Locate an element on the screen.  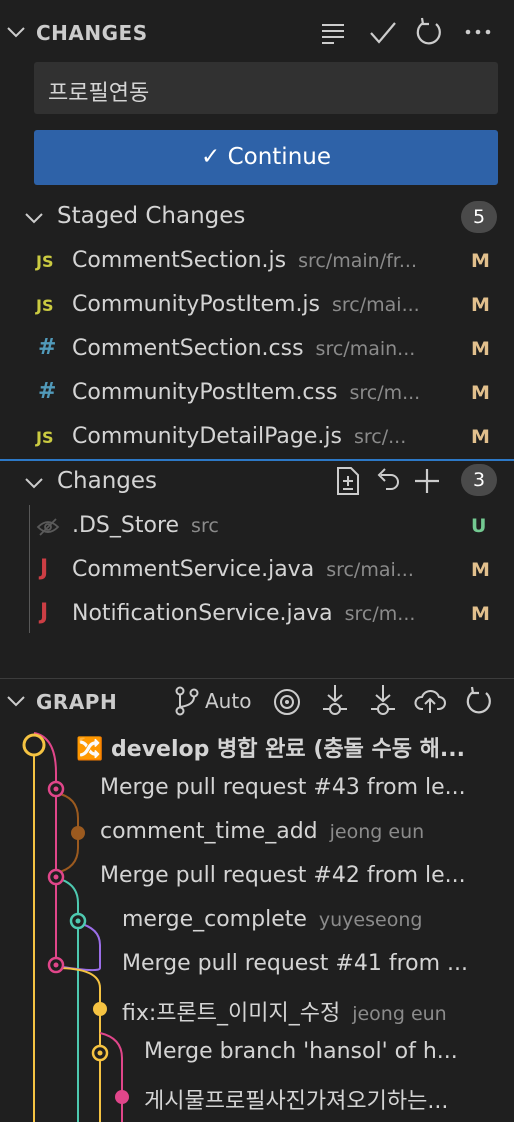
changes-section-header: CHANGES is located at coordinates (257, 32).